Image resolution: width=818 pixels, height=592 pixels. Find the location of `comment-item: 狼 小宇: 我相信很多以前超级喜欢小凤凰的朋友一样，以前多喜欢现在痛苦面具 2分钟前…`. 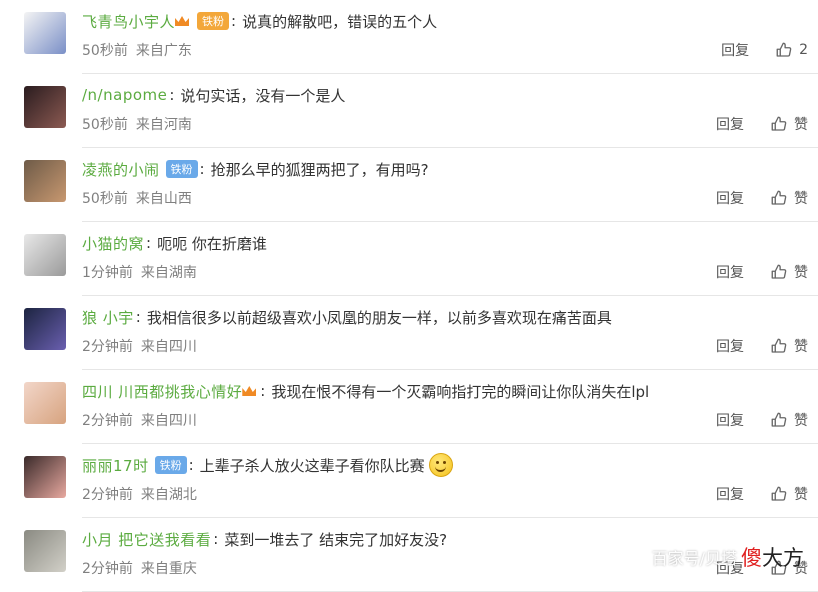

comment-item: 狼 小宇: 我相信很多以前超级喜欢小凤凰的朋友一样，以前多喜欢现在痛苦面具 2分钟前… is located at coordinates (409, 333).